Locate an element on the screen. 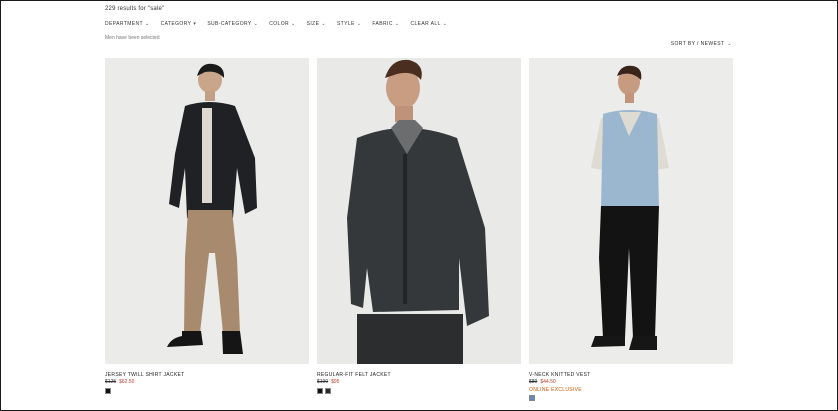 This screenshot has height=411, width=838. filter-size: SIZE ⌄ is located at coordinates (316, 24).